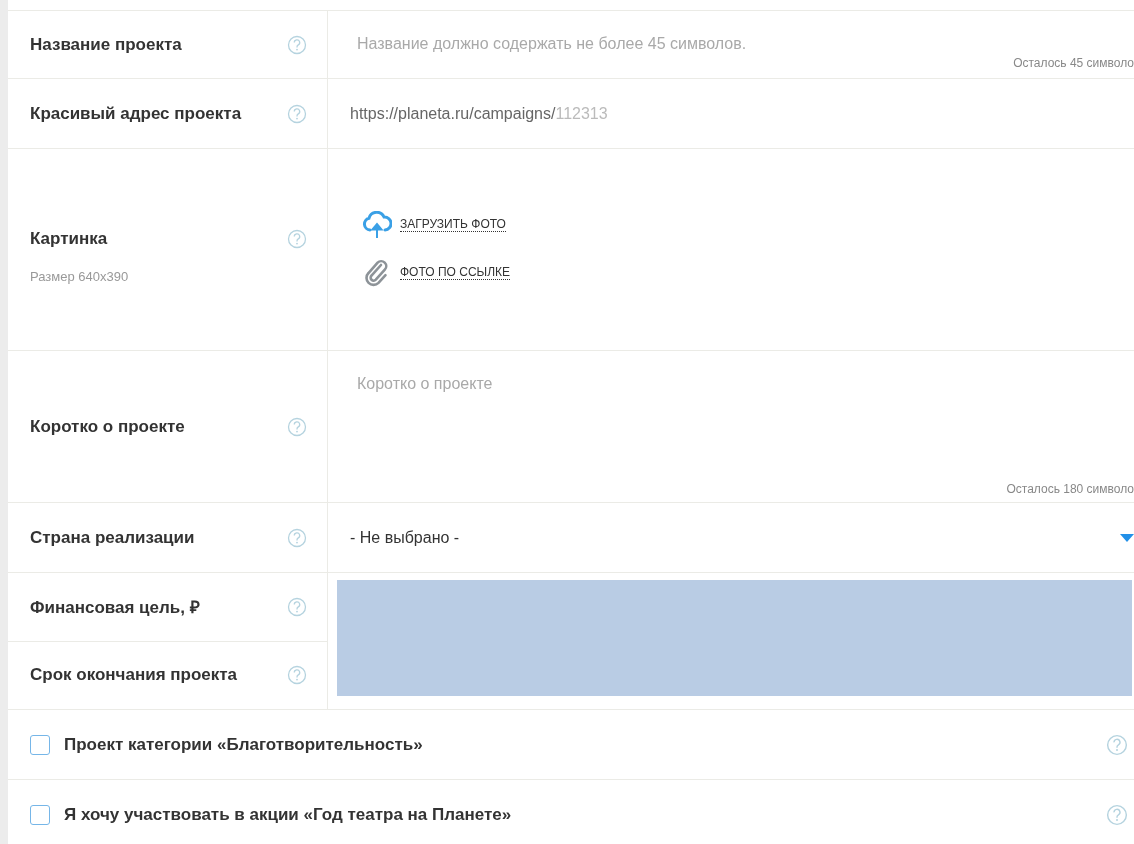 The height and width of the screenshot is (844, 1134). I want to click on photo-link: ФОТО ПО ССЫЛКЕ, so click(455, 272).